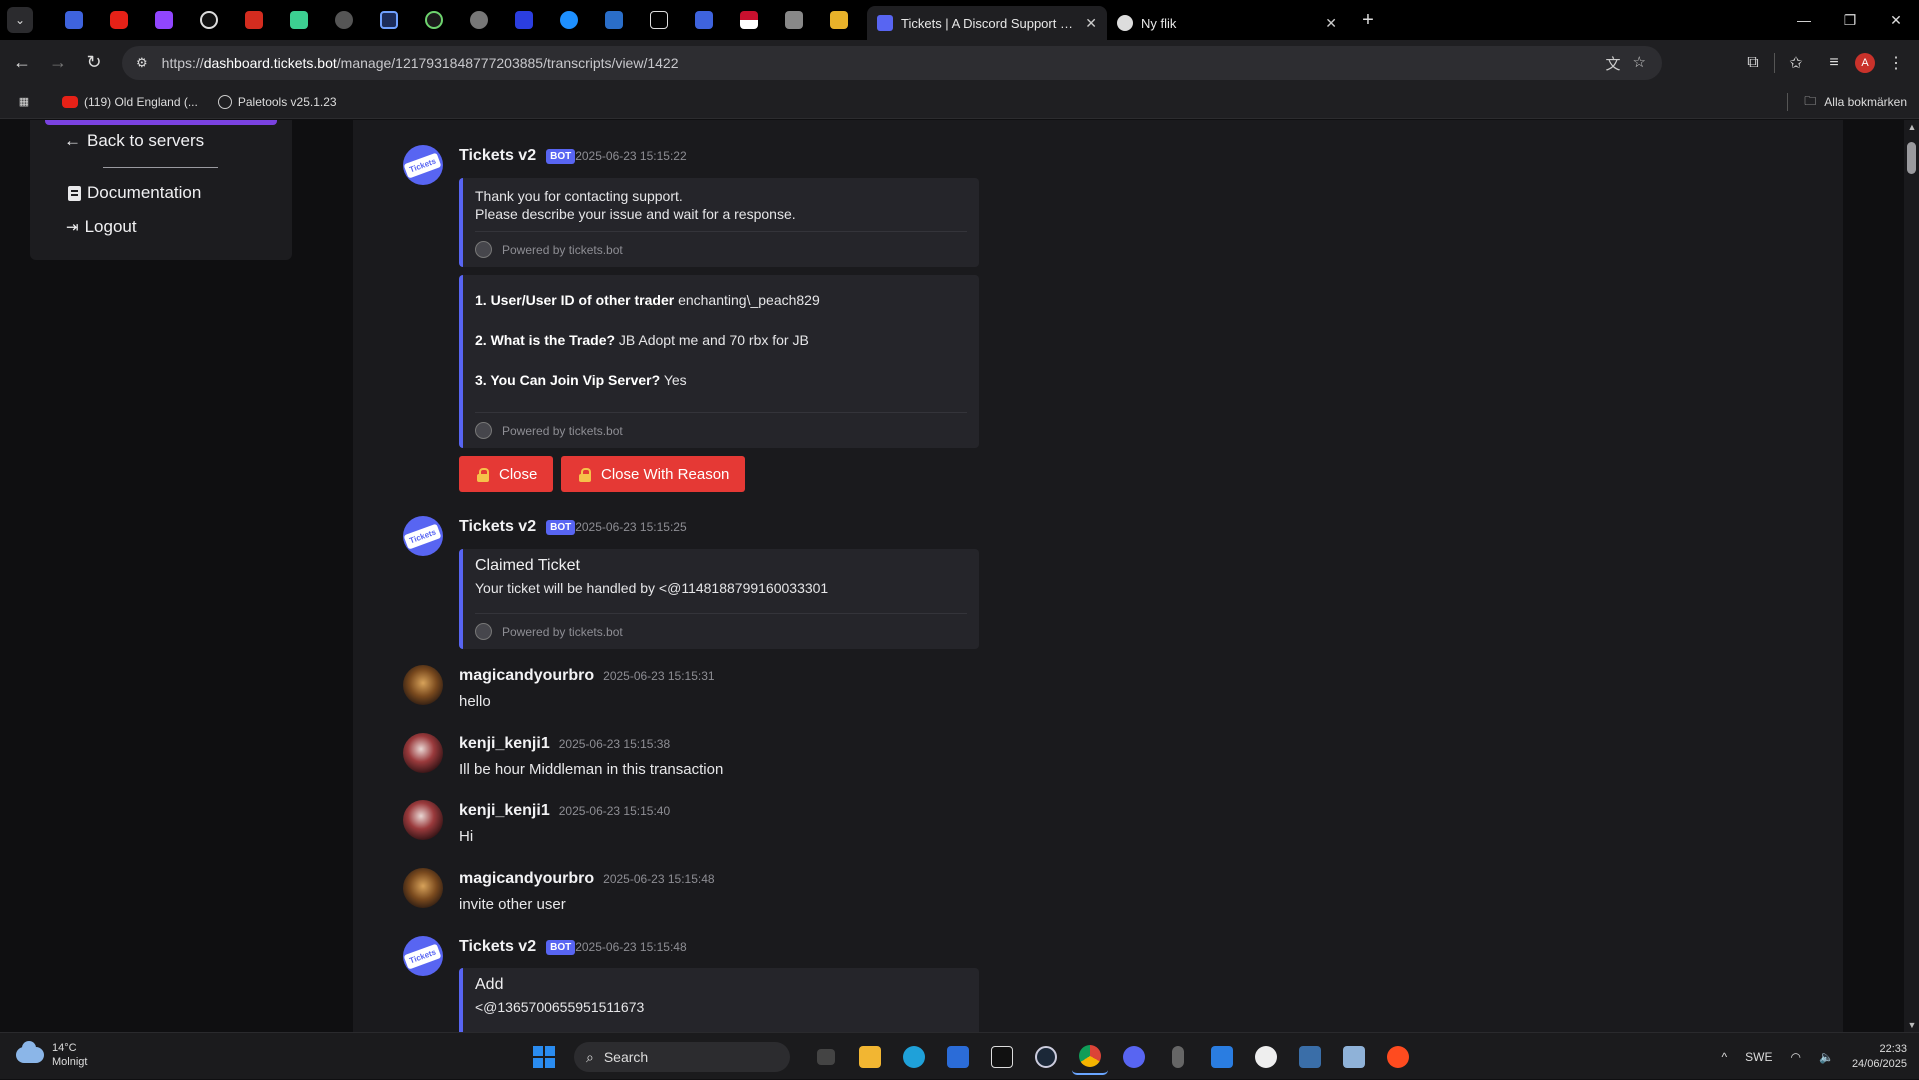  I want to click on close-window-icon: ✕, so click(1896, 20).